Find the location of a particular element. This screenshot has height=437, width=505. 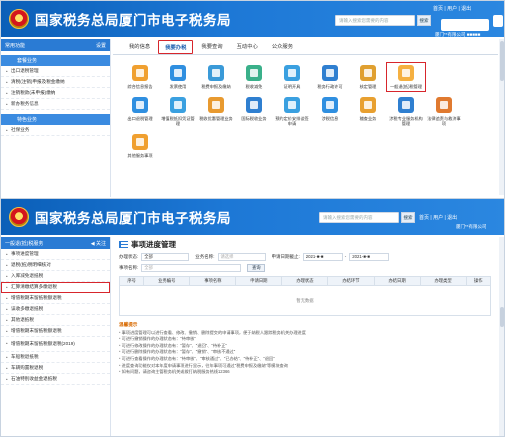

service-tile: 税收减免 is located at coordinates (254, 77).